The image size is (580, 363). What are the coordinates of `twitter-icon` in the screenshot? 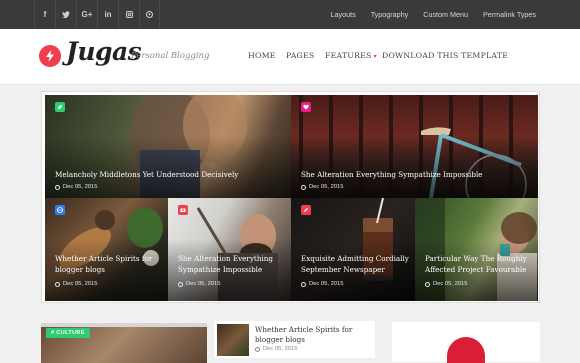 It's located at (65, 14).